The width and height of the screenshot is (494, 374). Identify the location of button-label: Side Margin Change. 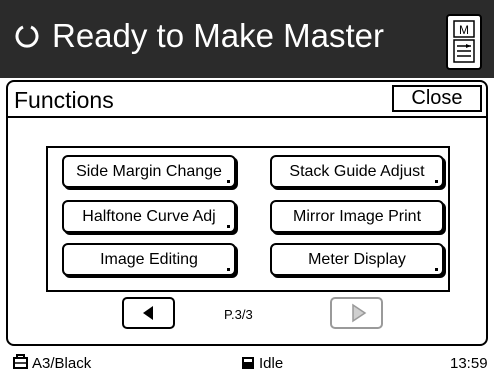
(149, 171).